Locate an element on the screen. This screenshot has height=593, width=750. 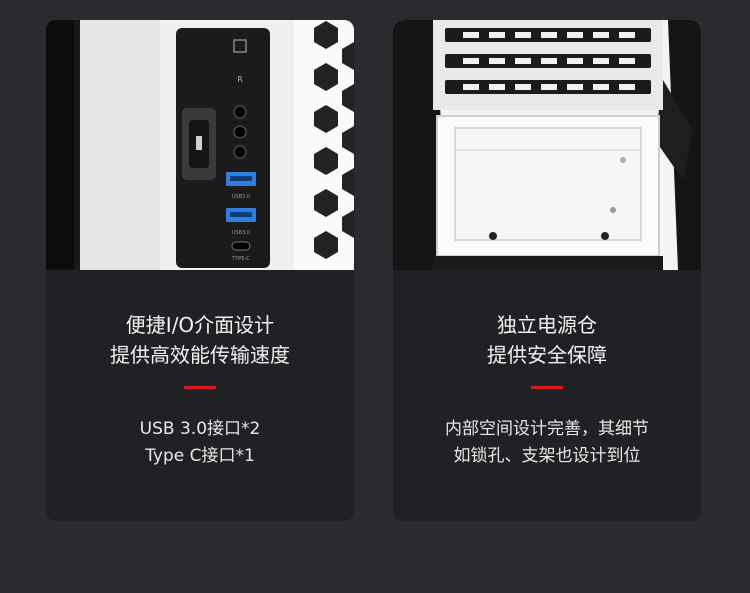
feature-description: USB 3.0接口*2 Type C接口*1 is located at coordinates (200, 443).